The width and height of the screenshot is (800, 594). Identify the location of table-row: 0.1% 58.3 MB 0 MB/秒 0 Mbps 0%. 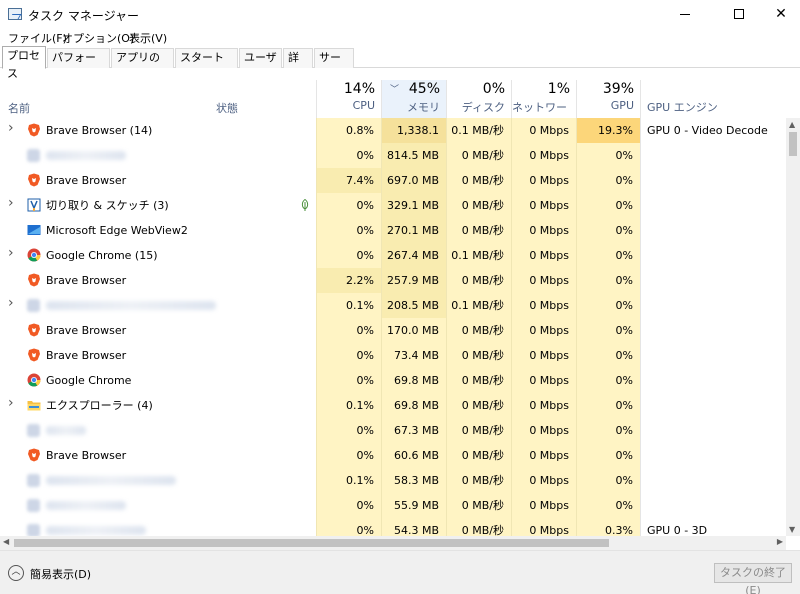
(393, 480).